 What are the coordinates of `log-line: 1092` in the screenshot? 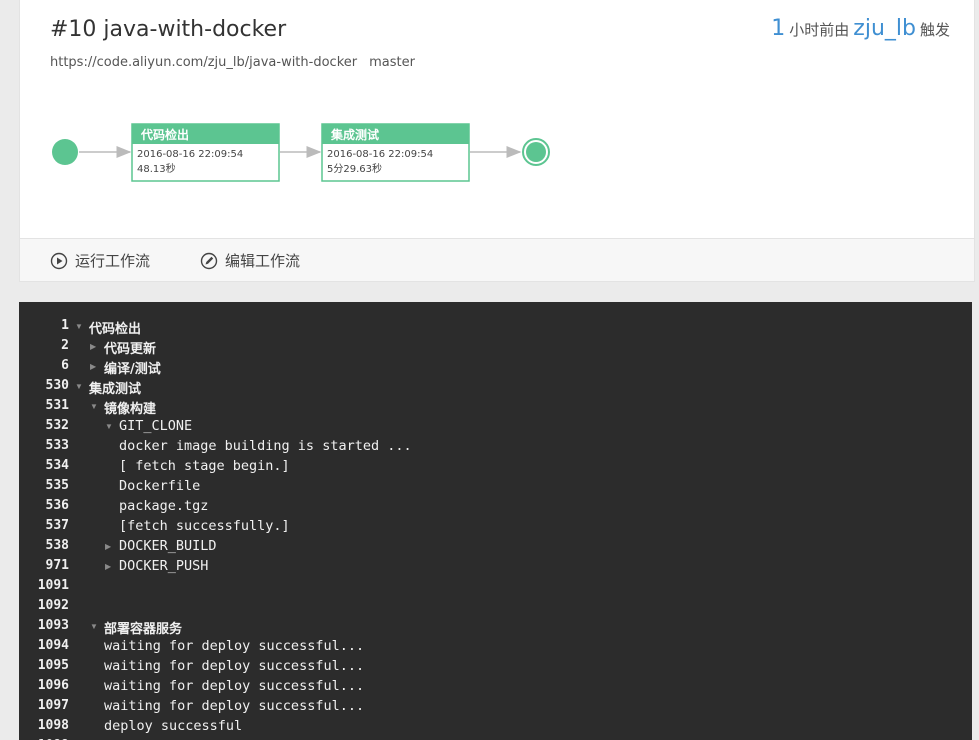 It's located at (495, 608).